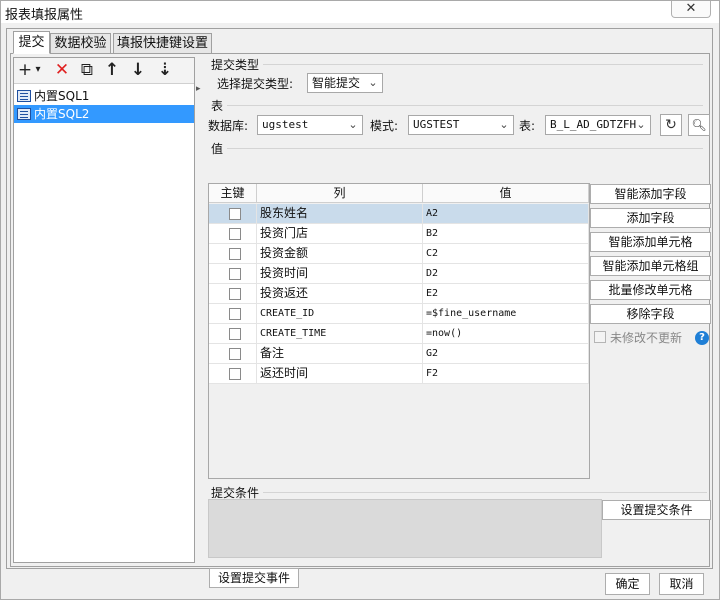 Image resolution: width=720 pixels, height=600 pixels. I want to click on database-select: ugstest ⌄, so click(310, 125).